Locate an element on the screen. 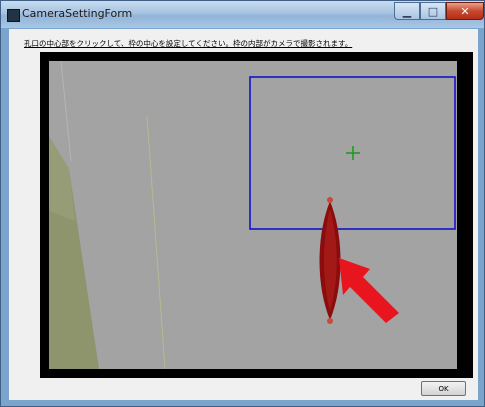 Image resolution: width=485 pixels, height=407 pixels. close-button: ✕ is located at coordinates (465, 11).